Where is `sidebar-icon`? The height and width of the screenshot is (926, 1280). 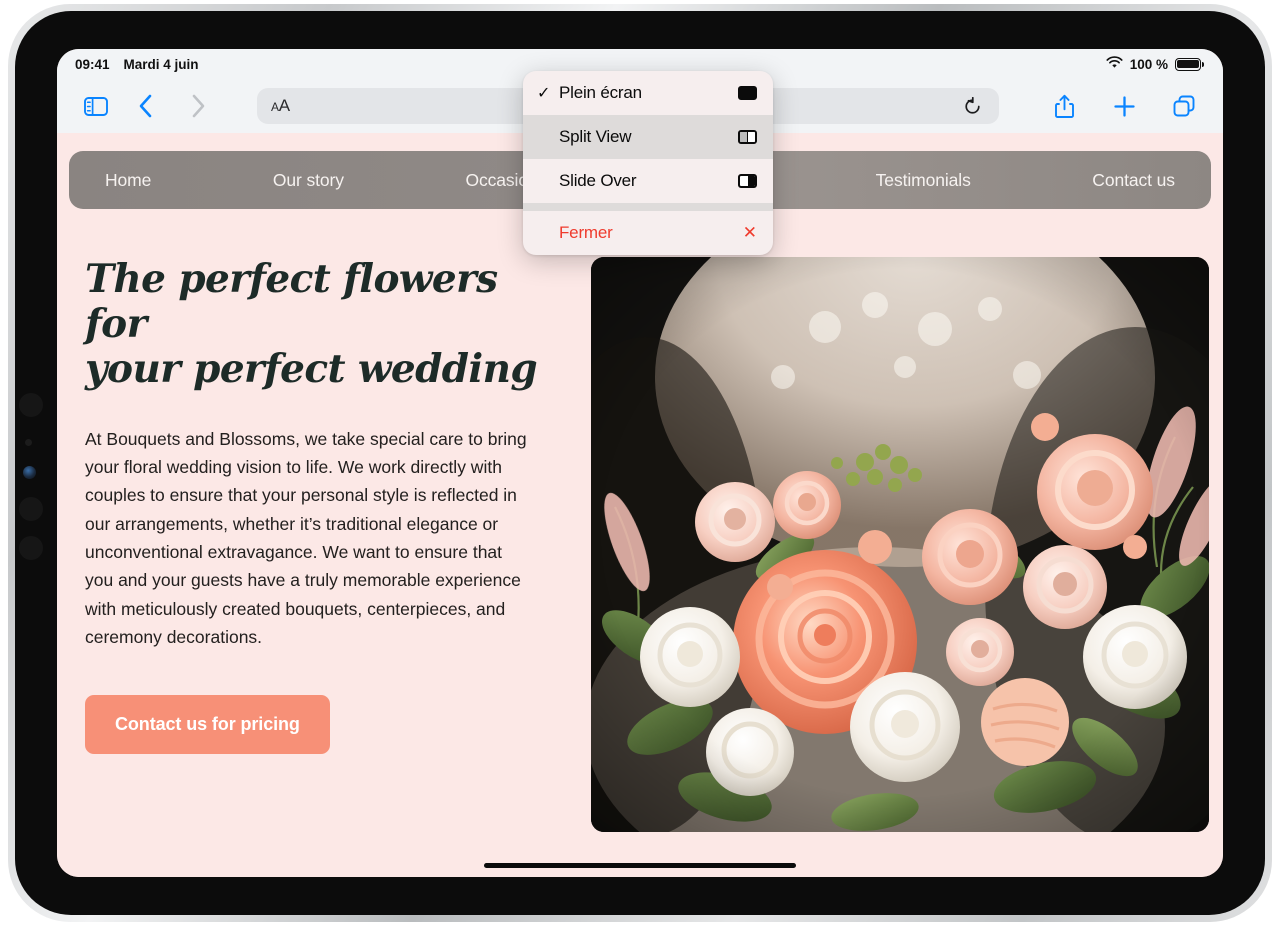
sidebar-icon is located at coordinates (96, 106).